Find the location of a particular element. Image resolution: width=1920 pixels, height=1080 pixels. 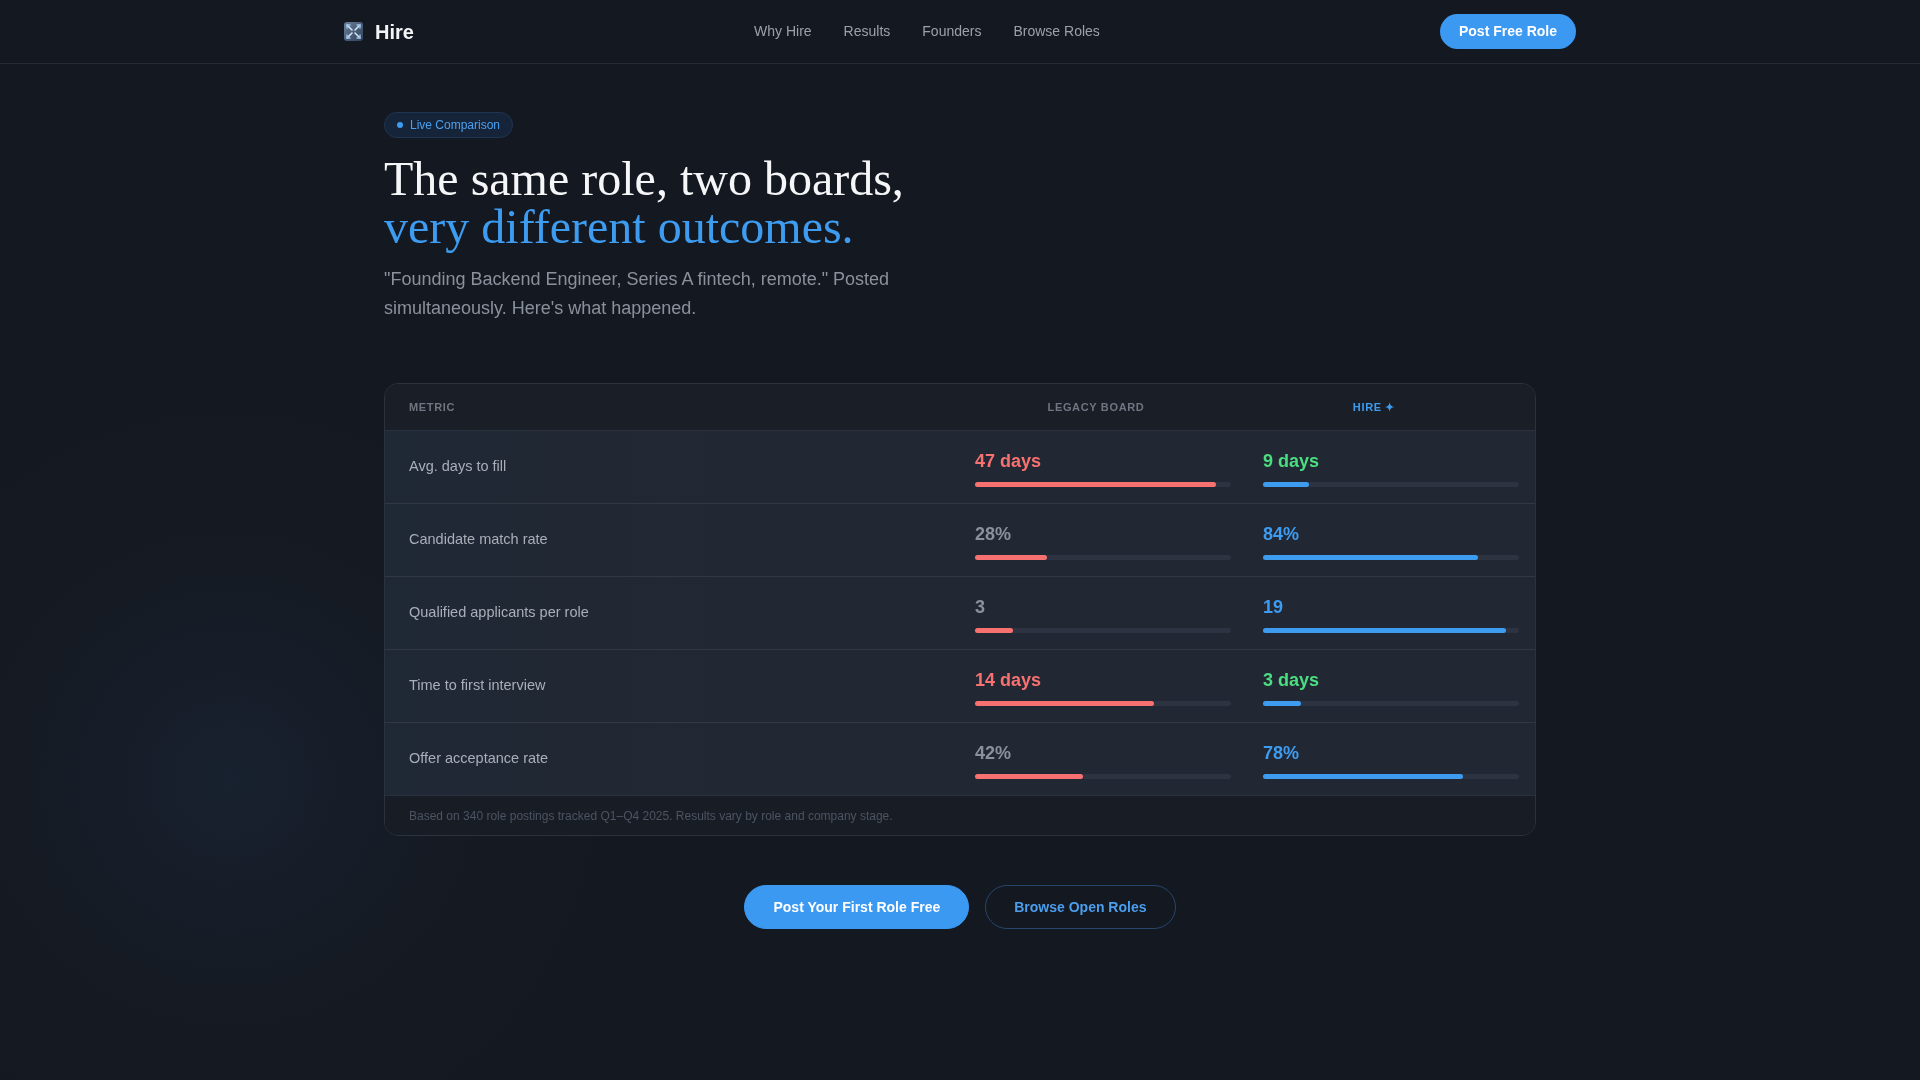

column-header: LEGACY BOARD is located at coordinates (1096, 407).